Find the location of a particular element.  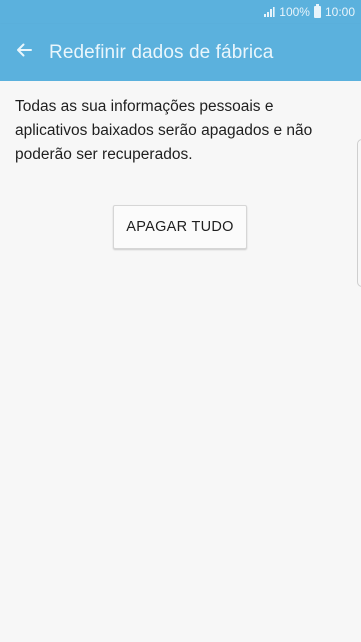

battery-icon is located at coordinates (317, 11).